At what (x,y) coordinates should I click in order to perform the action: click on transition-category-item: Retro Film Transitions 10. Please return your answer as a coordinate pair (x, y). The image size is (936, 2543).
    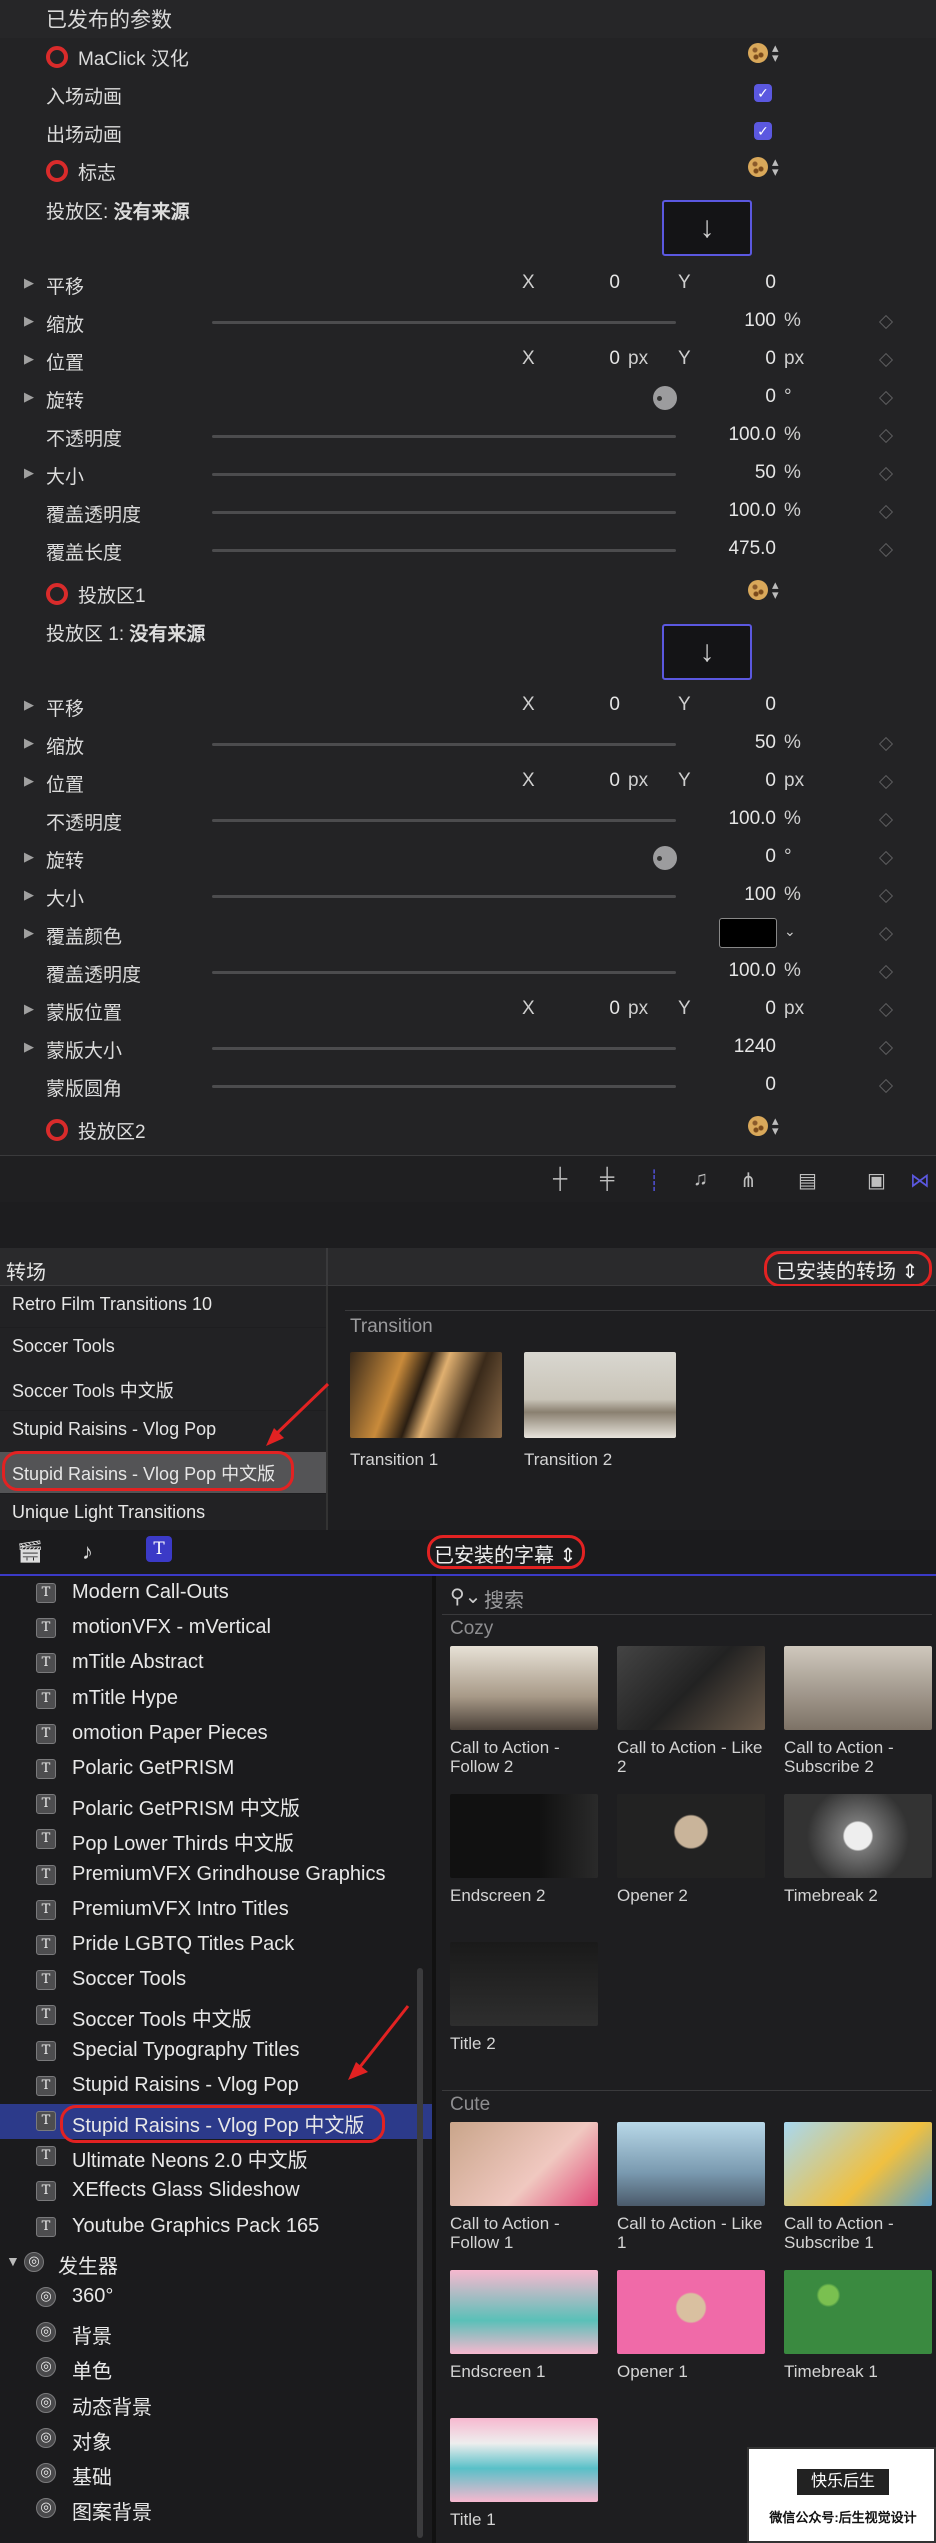
    Looking at the image, I should click on (163, 1306).